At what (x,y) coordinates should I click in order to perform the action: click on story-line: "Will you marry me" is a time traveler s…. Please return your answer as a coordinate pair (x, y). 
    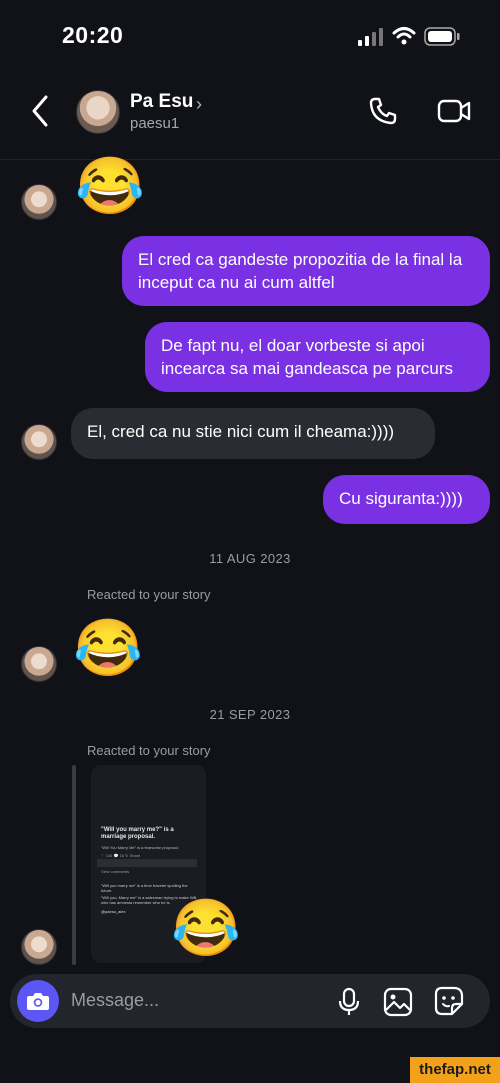
    Looking at the image, I should click on (144, 888).